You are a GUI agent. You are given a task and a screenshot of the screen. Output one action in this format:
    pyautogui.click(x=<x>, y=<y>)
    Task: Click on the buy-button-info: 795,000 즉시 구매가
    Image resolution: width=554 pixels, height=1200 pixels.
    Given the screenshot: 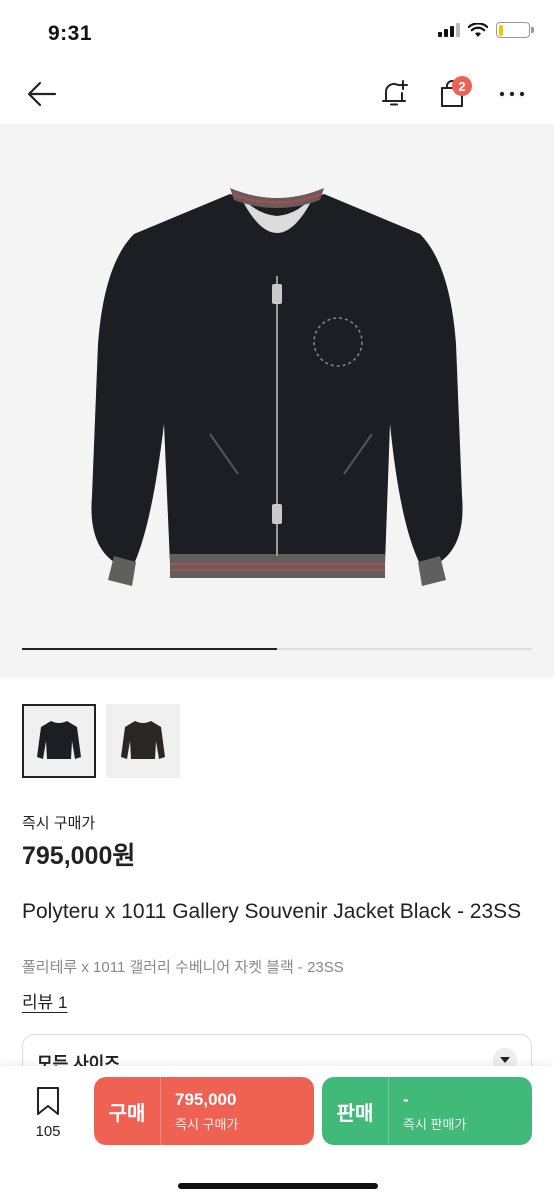 What is the action you would take?
    pyautogui.click(x=199, y=1111)
    